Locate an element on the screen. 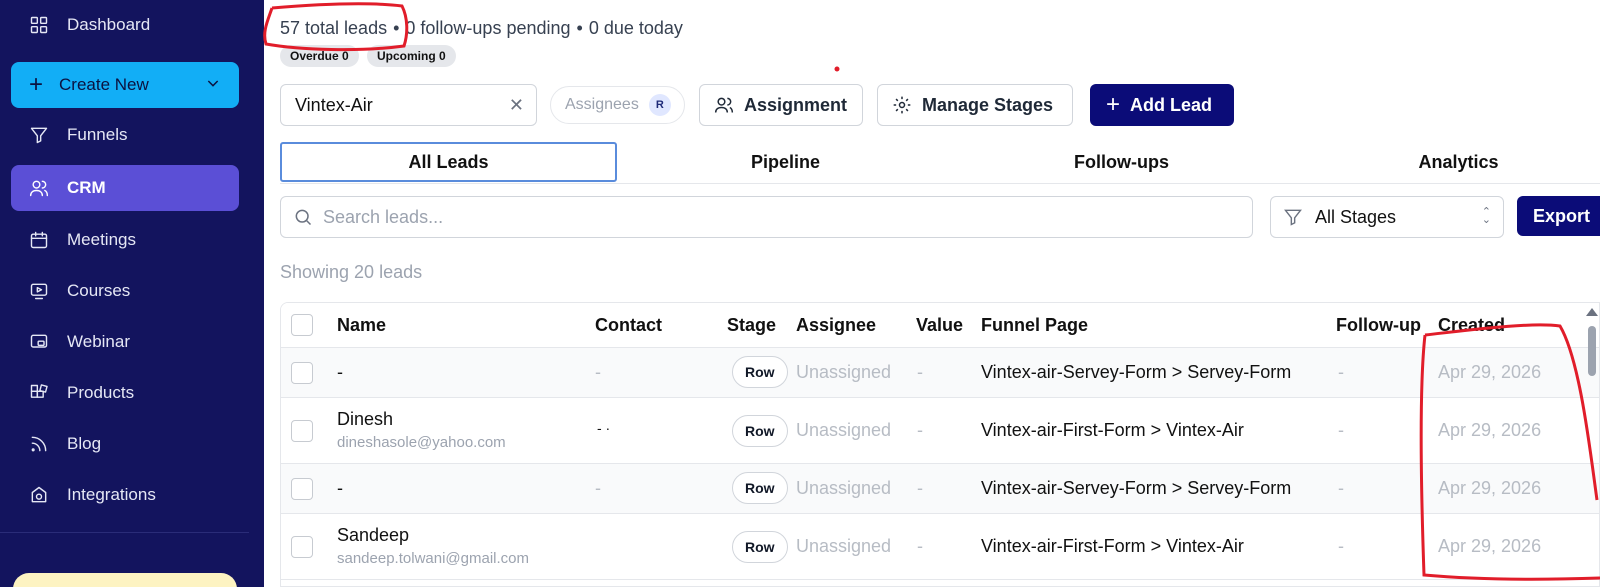 The height and width of the screenshot is (587, 1600). gear-icon is located at coordinates (902, 105).